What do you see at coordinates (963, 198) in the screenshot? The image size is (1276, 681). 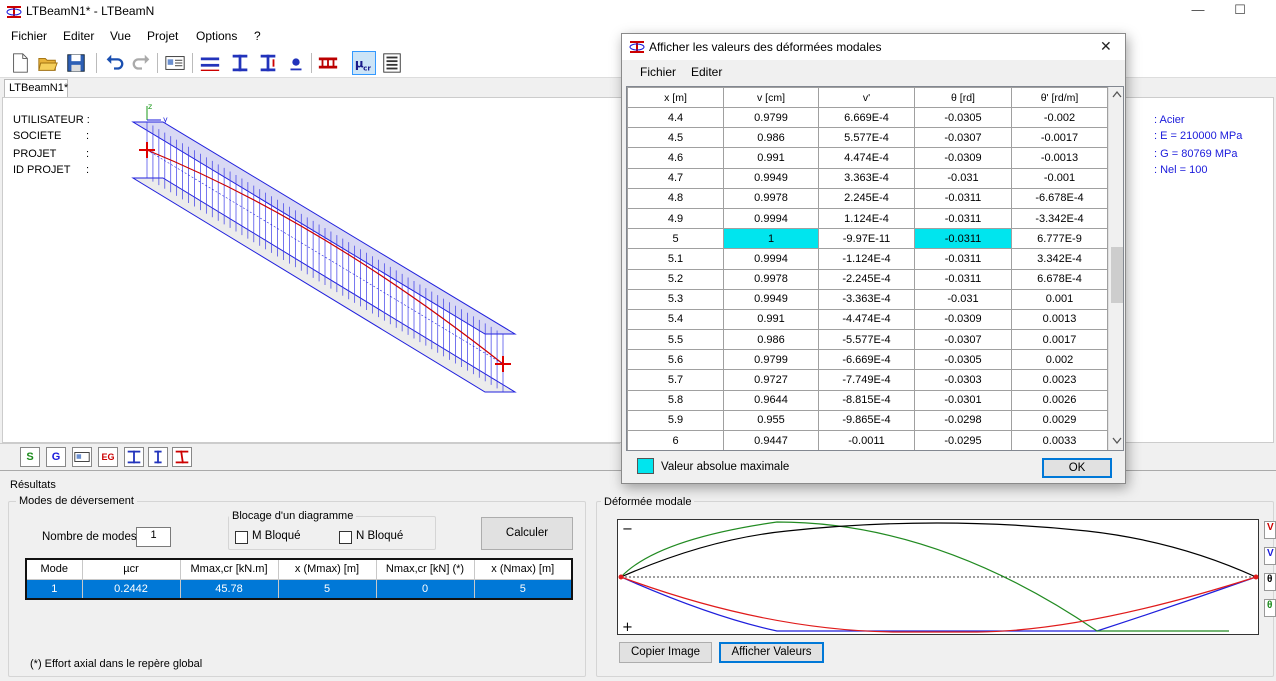 I see `grid-cell: -0.0311` at bounding box center [963, 198].